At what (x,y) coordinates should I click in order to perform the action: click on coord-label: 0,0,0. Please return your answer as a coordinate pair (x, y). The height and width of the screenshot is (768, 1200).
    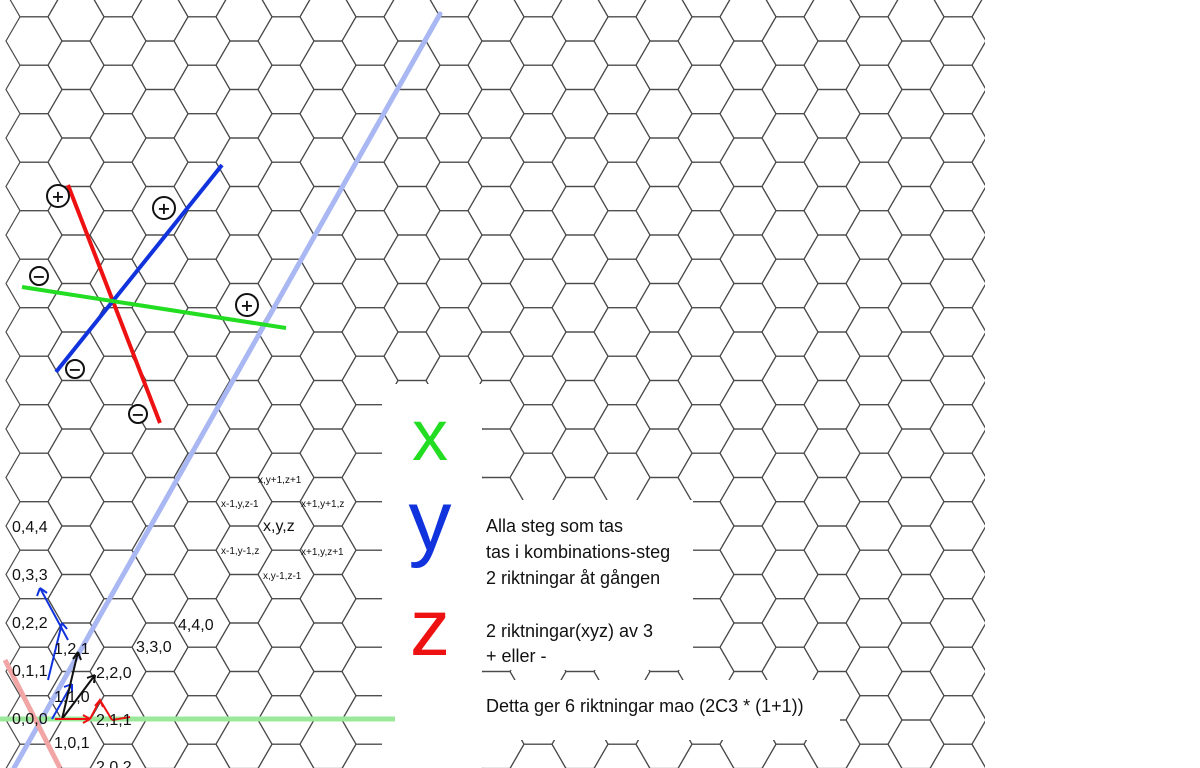
    Looking at the image, I should click on (30, 719).